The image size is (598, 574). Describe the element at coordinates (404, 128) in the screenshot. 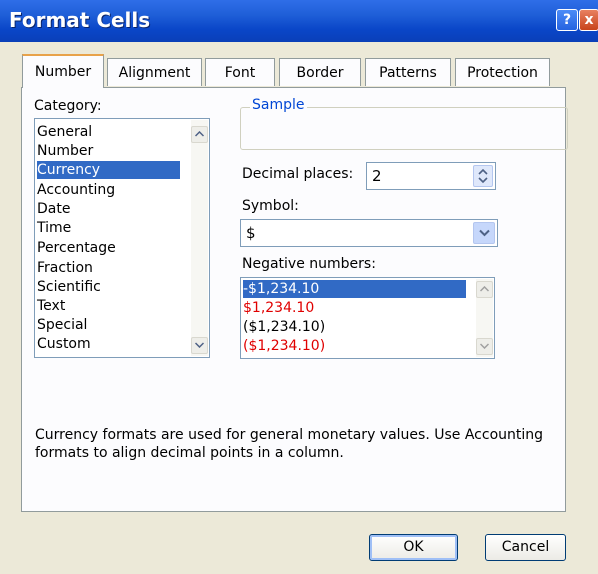

I see `sample-groupbox` at that location.